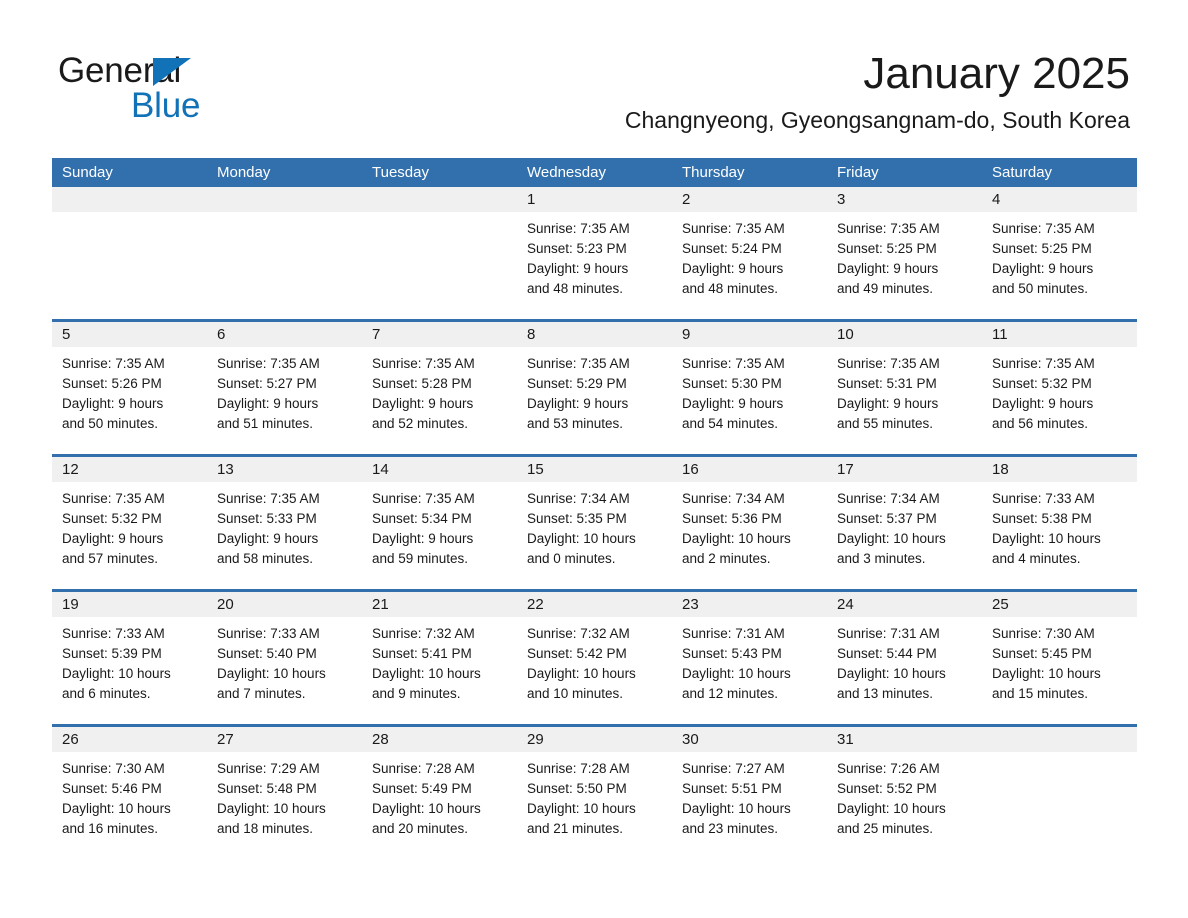 The image size is (1188, 918). What do you see at coordinates (1059, 469) in the screenshot?
I see `day-number: 18` at bounding box center [1059, 469].